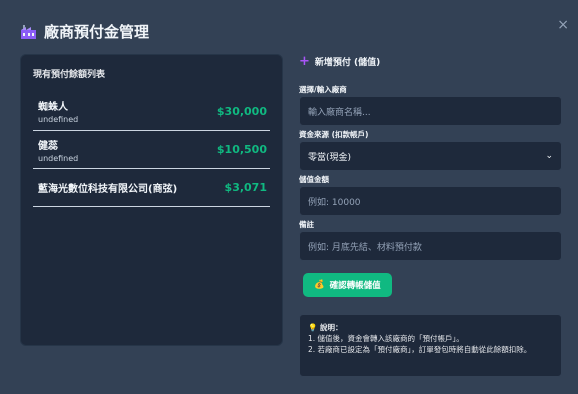 This screenshot has height=394, width=578. What do you see at coordinates (241, 111) in the screenshot?
I see `vendor-balance: $30,000` at bounding box center [241, 111].